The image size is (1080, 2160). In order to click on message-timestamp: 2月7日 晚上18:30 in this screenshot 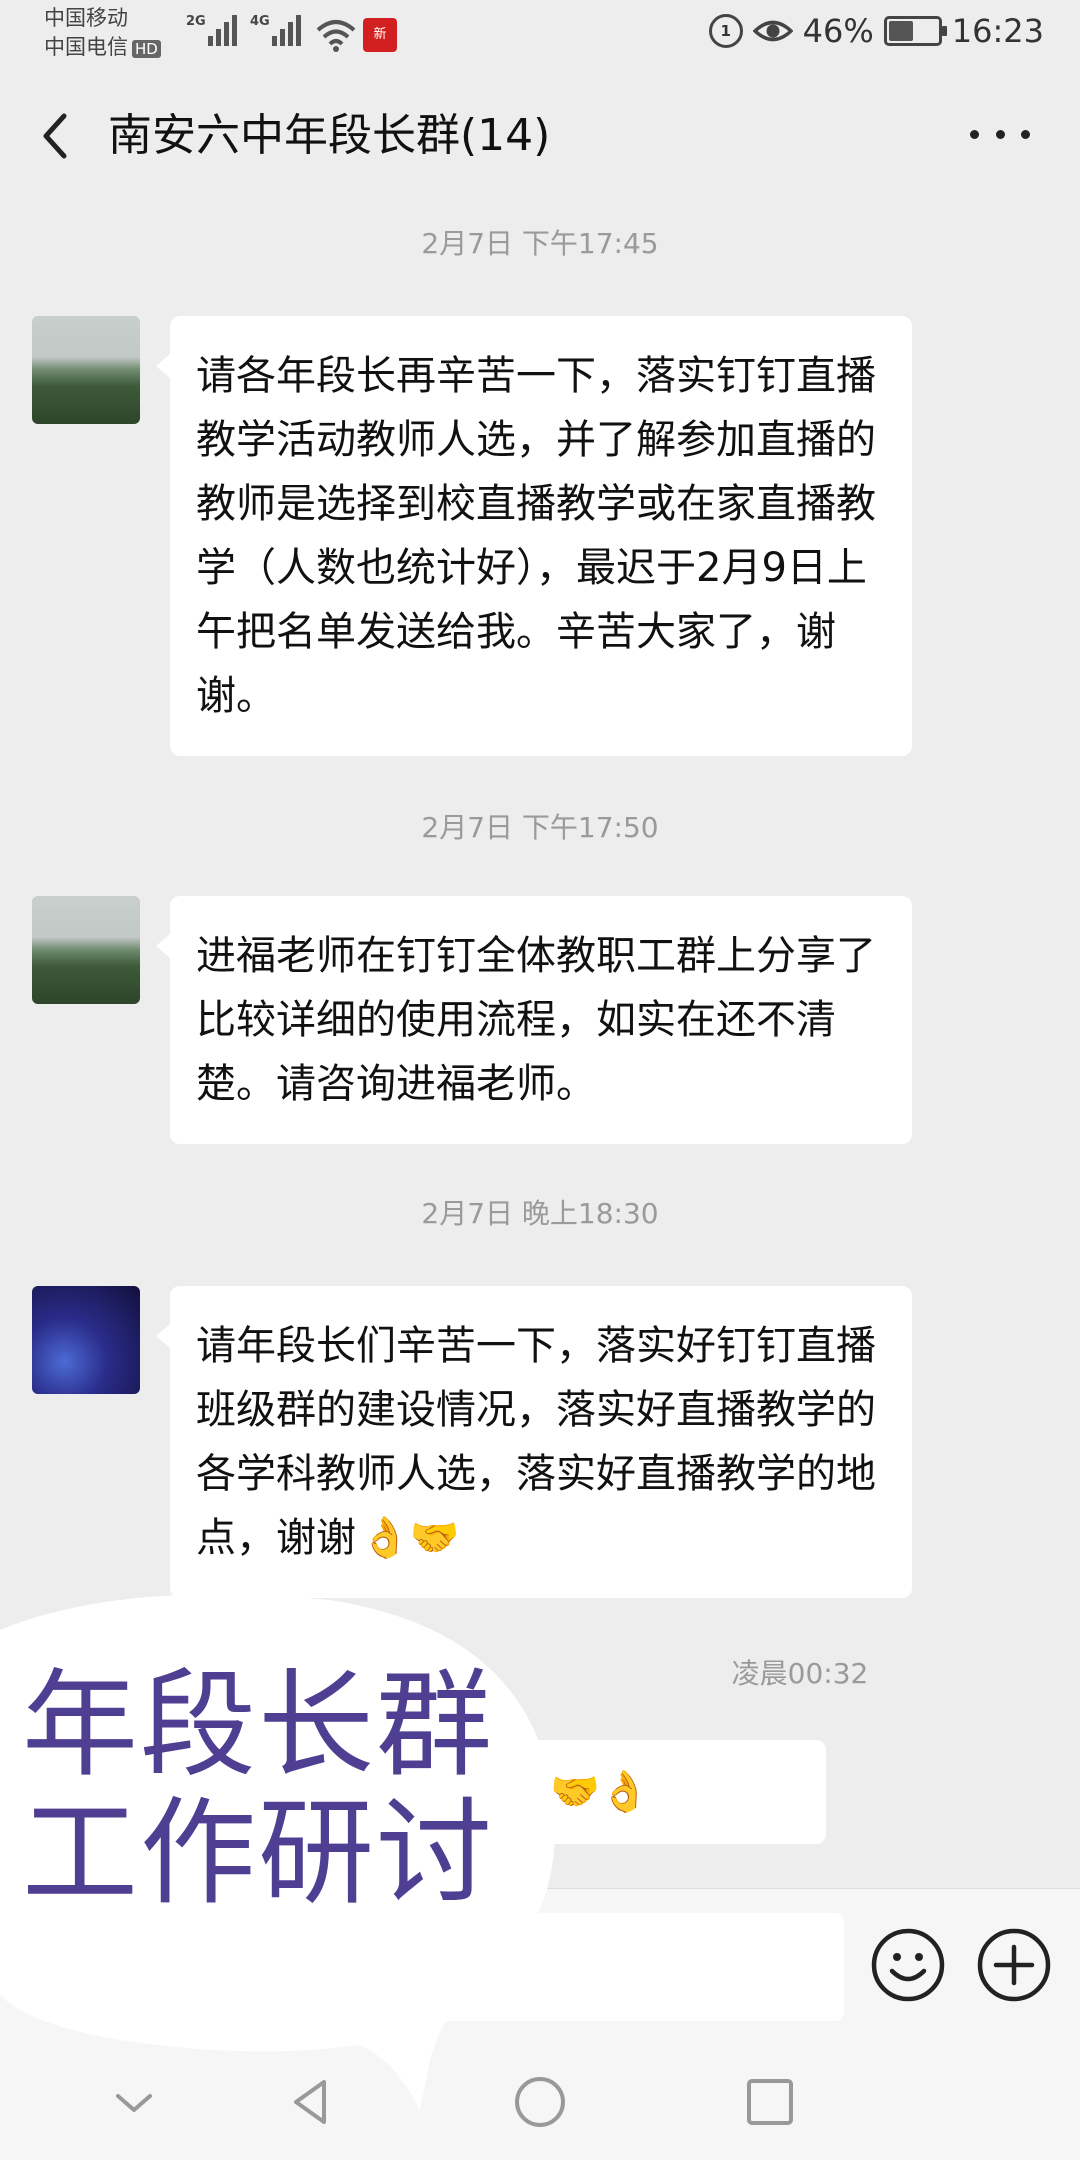, I will do `click(540, 1213)`.